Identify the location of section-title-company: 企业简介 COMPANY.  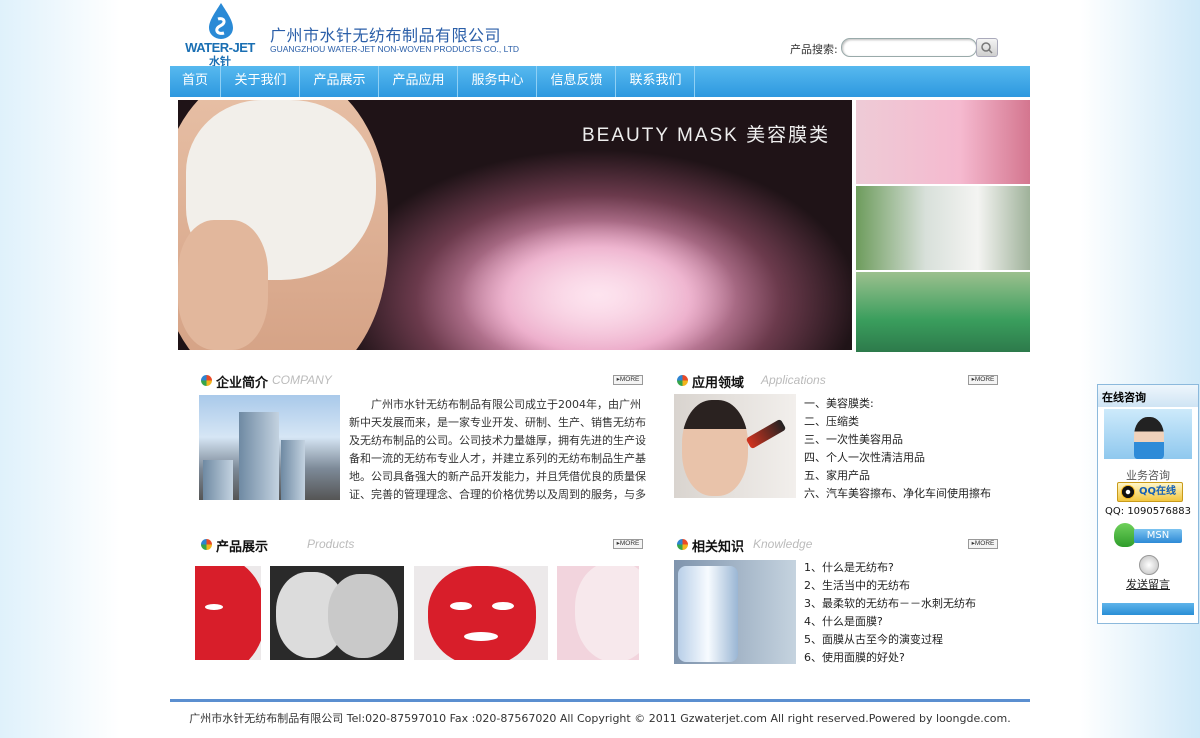
(281, 381).